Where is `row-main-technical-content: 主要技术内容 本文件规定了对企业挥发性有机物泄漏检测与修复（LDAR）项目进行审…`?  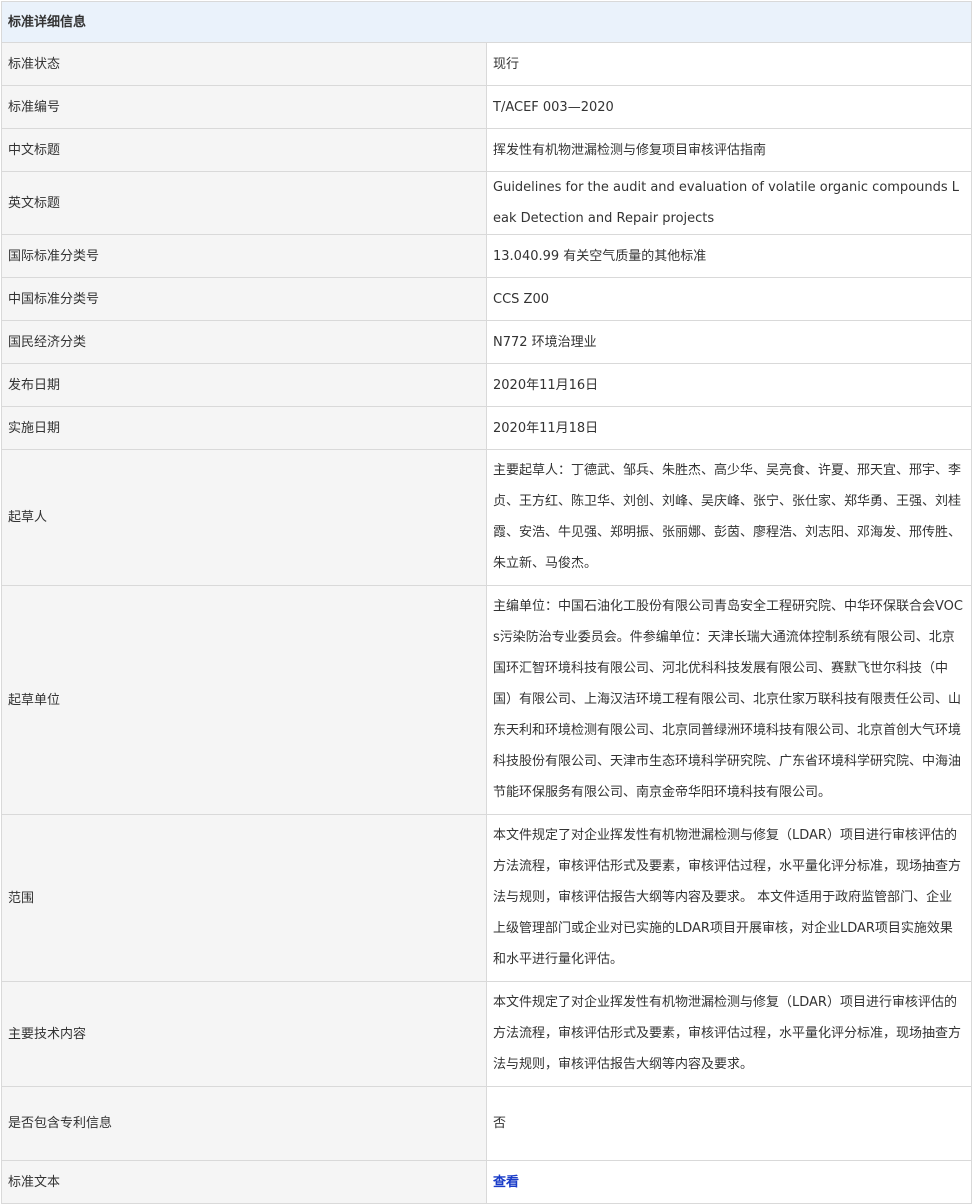 row-main-technical-content: 主要技术内容 本文件规定了对企业挥发性有机物泄漏检测与修复（LDAR）项目进行审… is located at coordinates (486, 1034).